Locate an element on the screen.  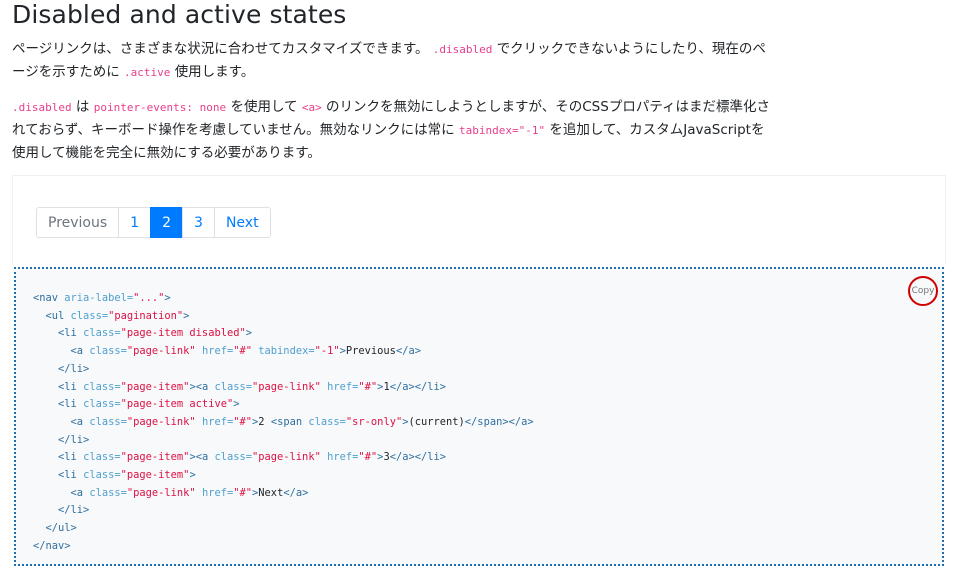
pagination: Previous 1 2 3 Next is located at coordinates (153, 222).